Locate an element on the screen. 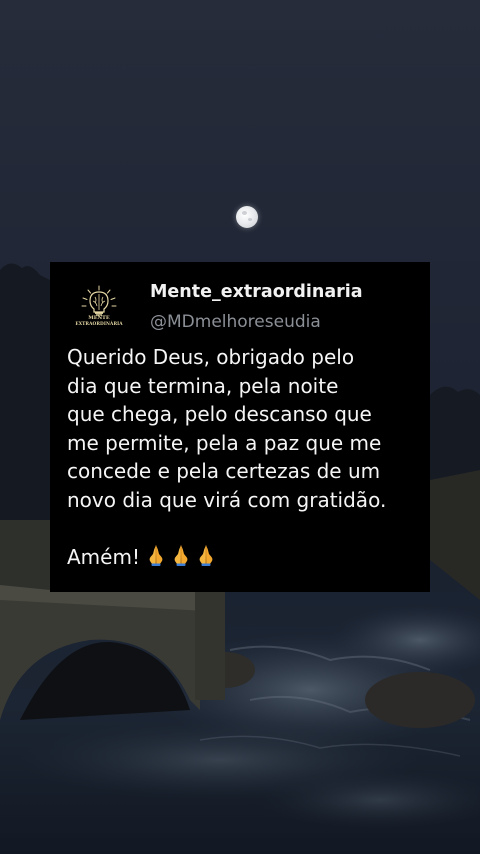  lightbulb-brain-icon is located at coordinates (99, 310).